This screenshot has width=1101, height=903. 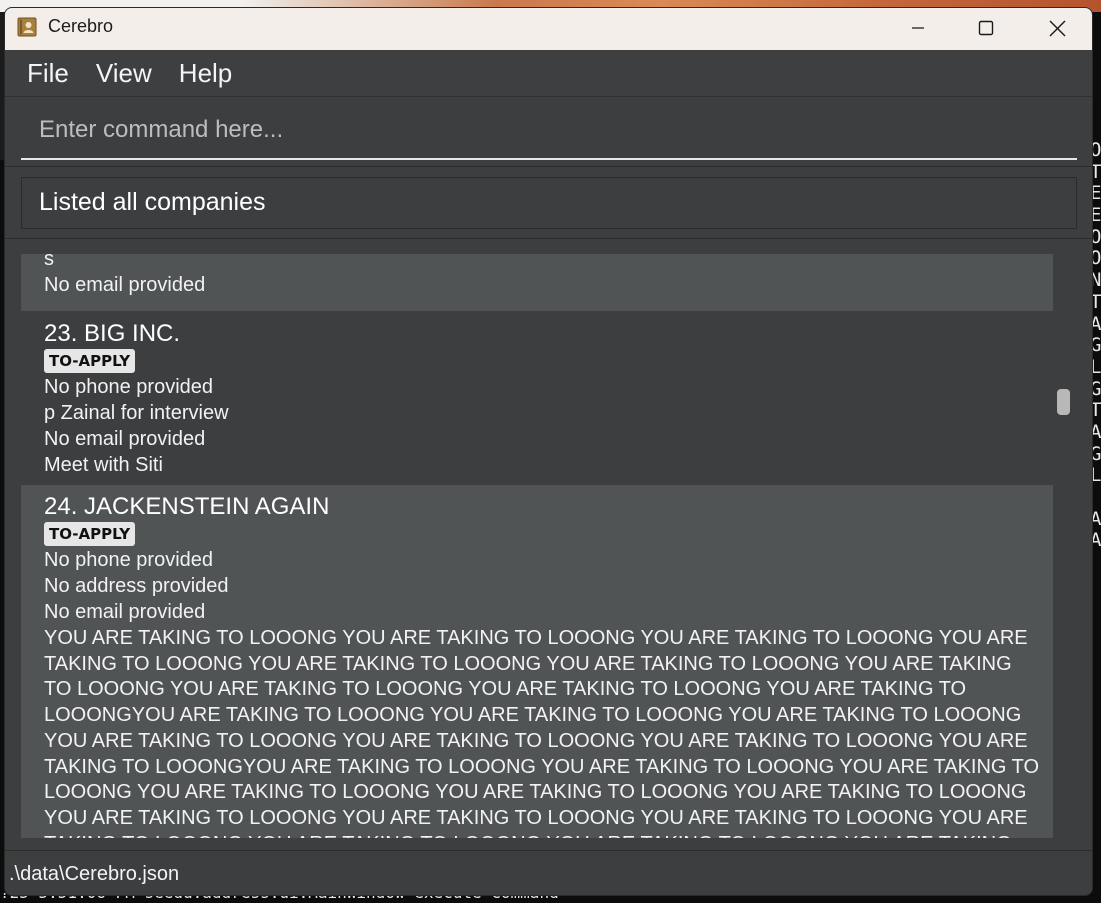 I want to click on contacts-book-icon, so click(x=27, y=27).